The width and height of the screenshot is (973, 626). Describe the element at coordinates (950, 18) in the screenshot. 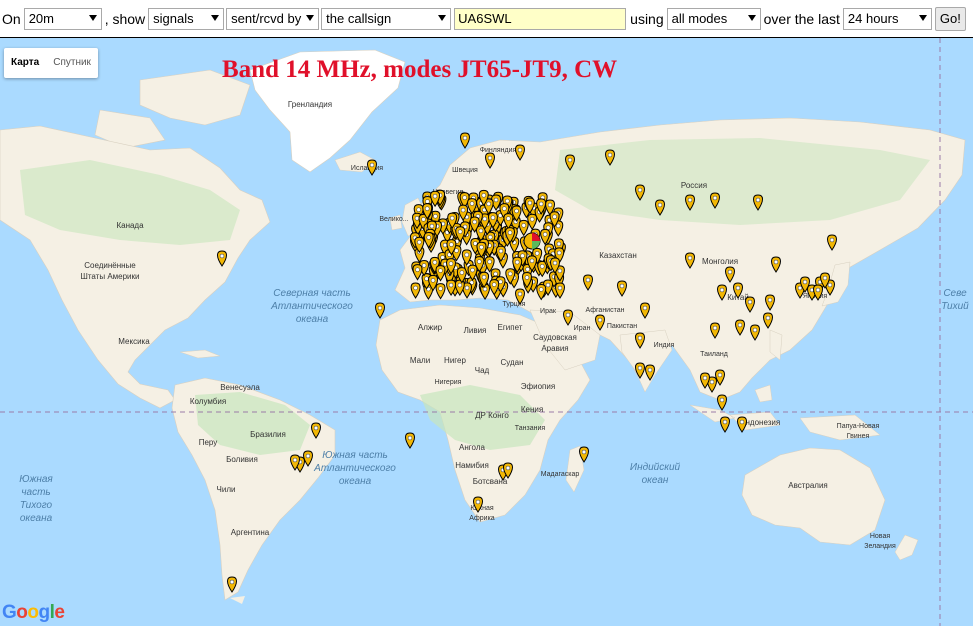

I see `go-button: Go!` at that location.